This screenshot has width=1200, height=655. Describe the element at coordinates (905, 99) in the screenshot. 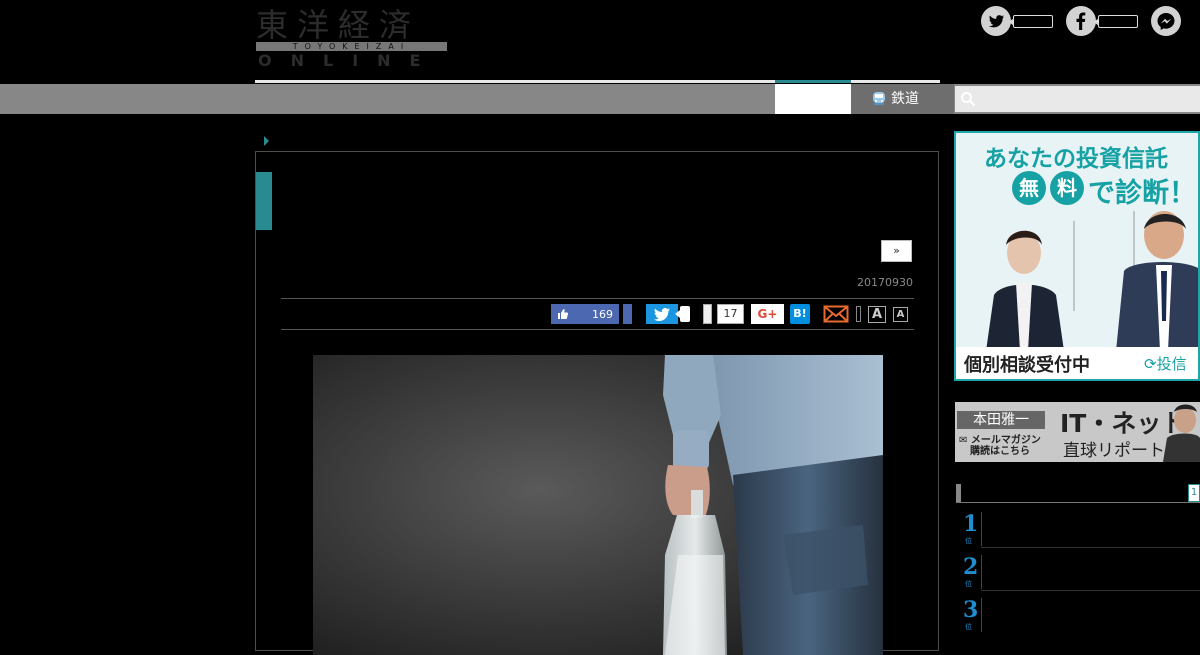

I see `nav-tab-railway-label: 鉄道` at that location.